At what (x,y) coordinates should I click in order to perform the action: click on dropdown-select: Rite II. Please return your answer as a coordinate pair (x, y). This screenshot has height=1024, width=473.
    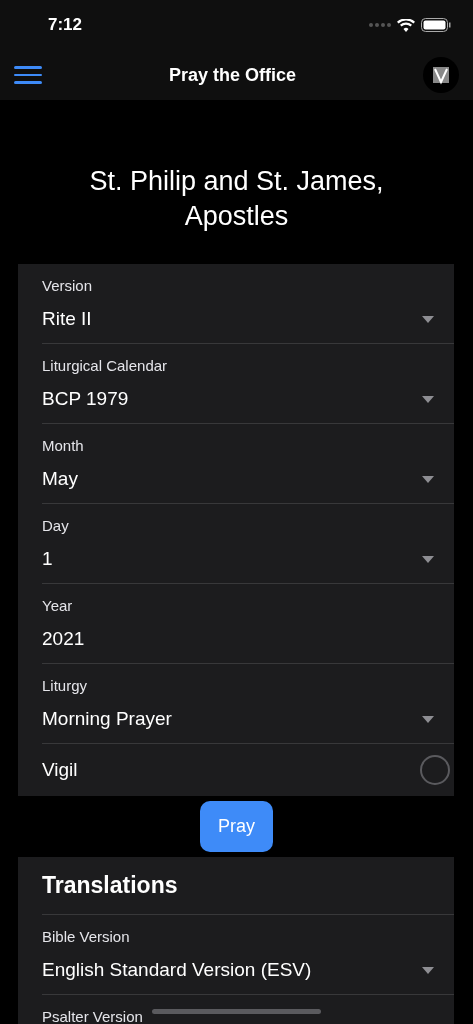
    Looking at the image, I should click on (248, 319).